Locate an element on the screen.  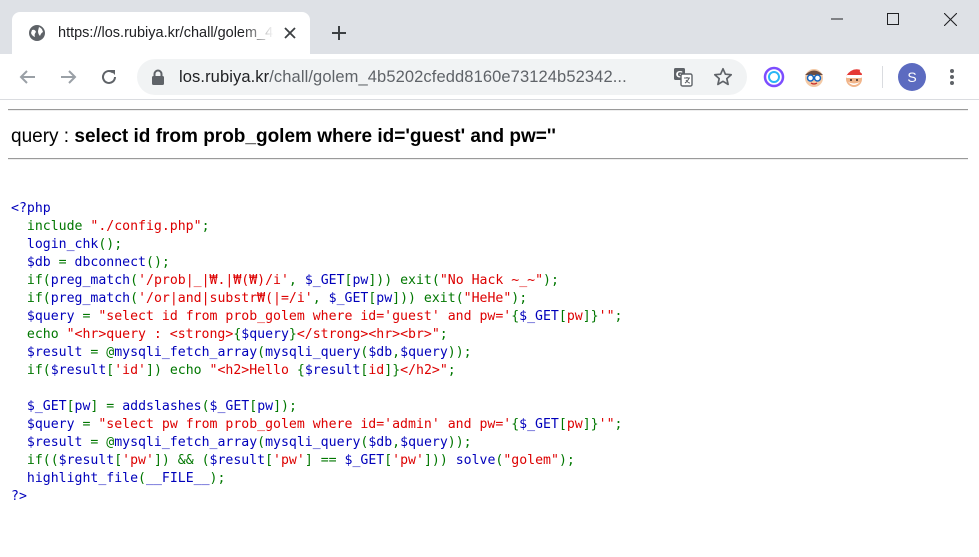
code-token: id is located at coordinates (376, 370).